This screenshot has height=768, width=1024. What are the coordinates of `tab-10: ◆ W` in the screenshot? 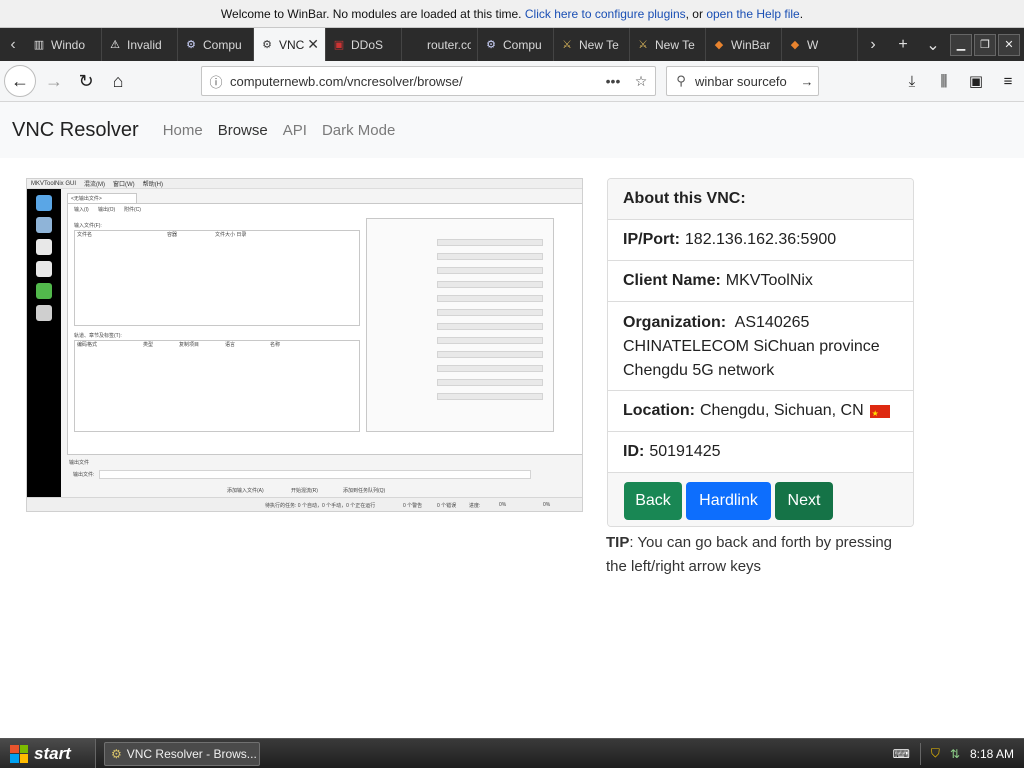 It's located at (820, 44).